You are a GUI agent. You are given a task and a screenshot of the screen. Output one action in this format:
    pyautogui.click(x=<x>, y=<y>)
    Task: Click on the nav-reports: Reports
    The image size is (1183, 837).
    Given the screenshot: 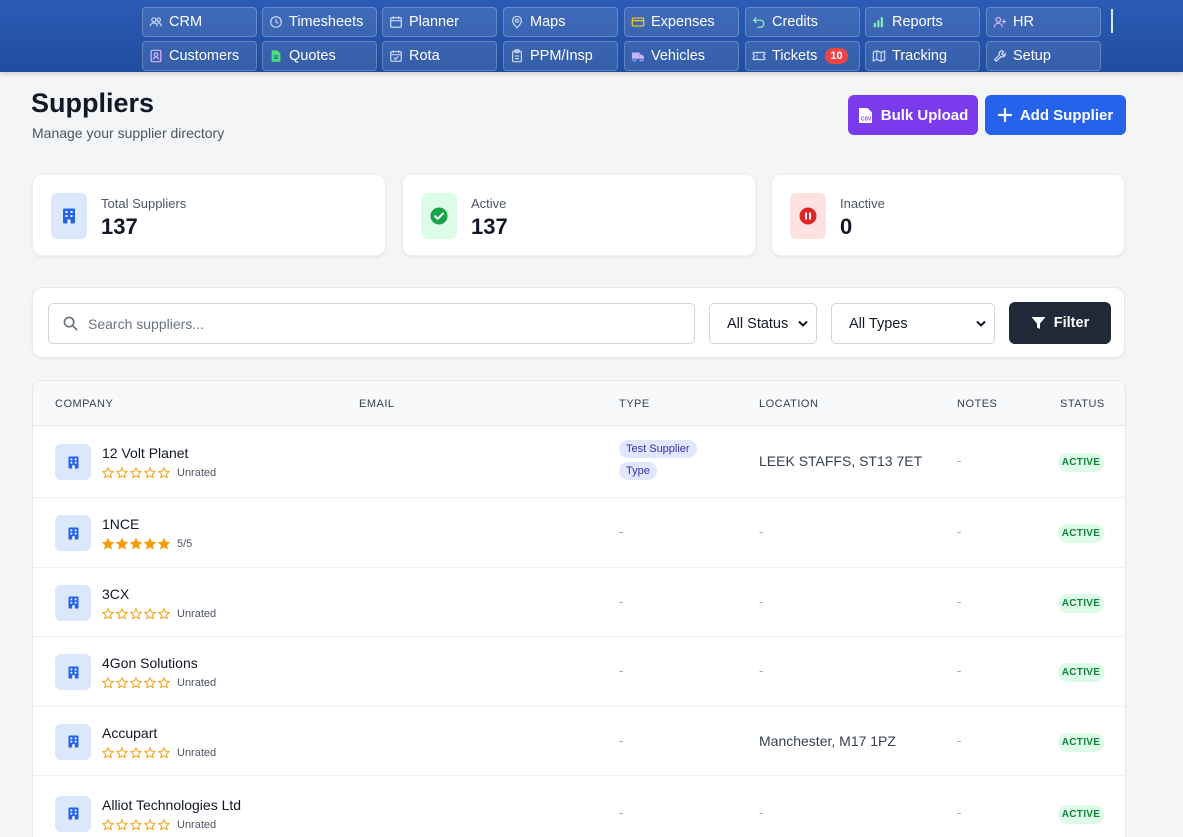 What is the action you would take?
    pyautogui.click(x=922, y=22)
    